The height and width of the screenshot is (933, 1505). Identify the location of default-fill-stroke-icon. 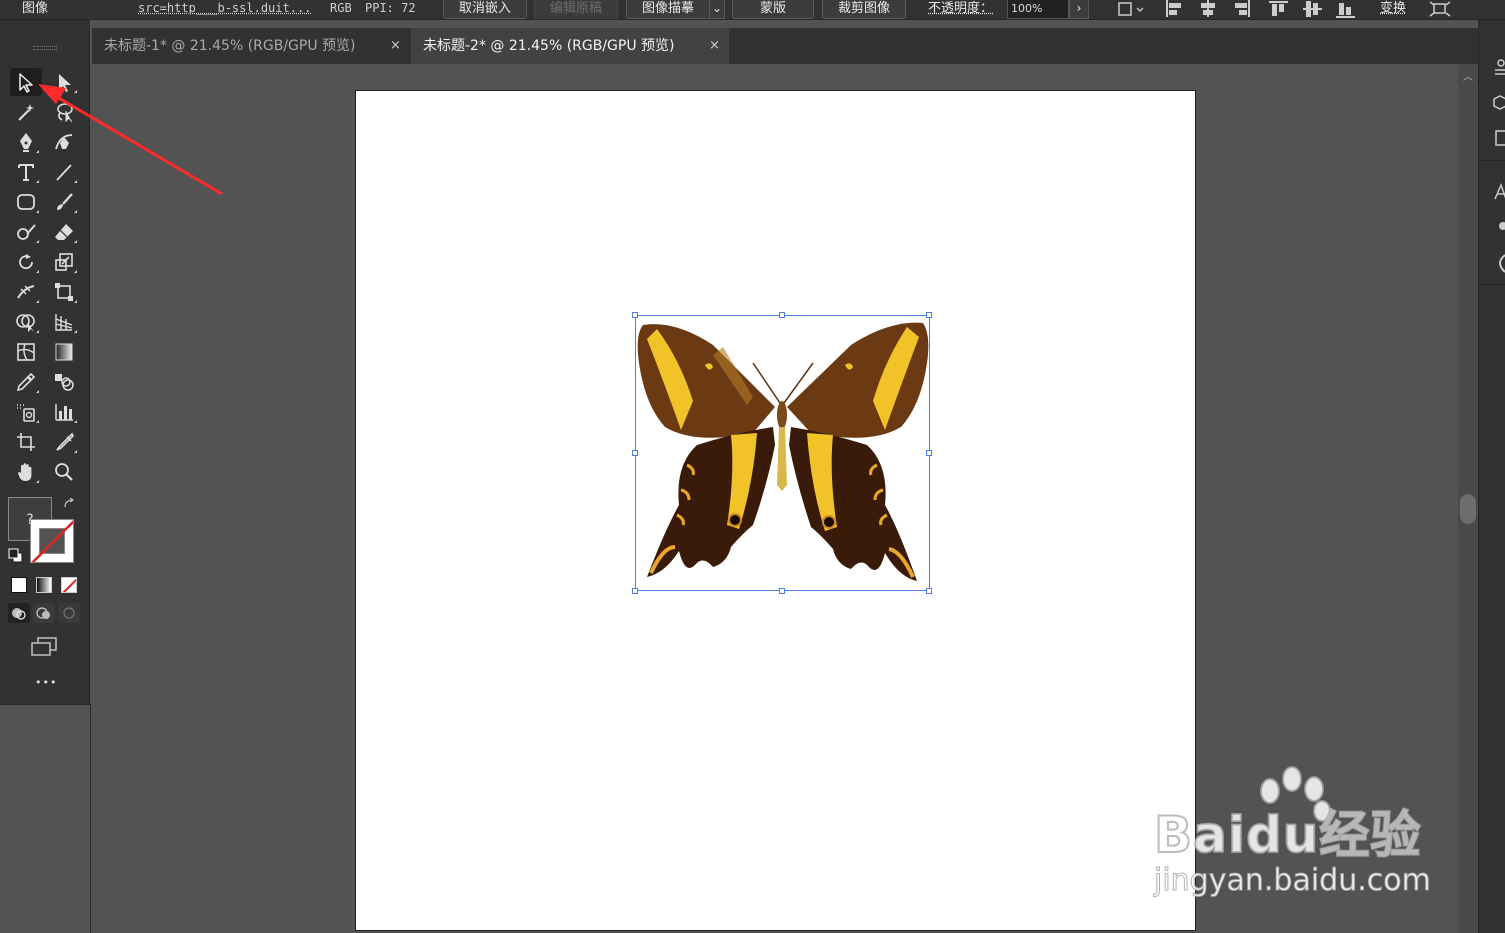
(16, 556).